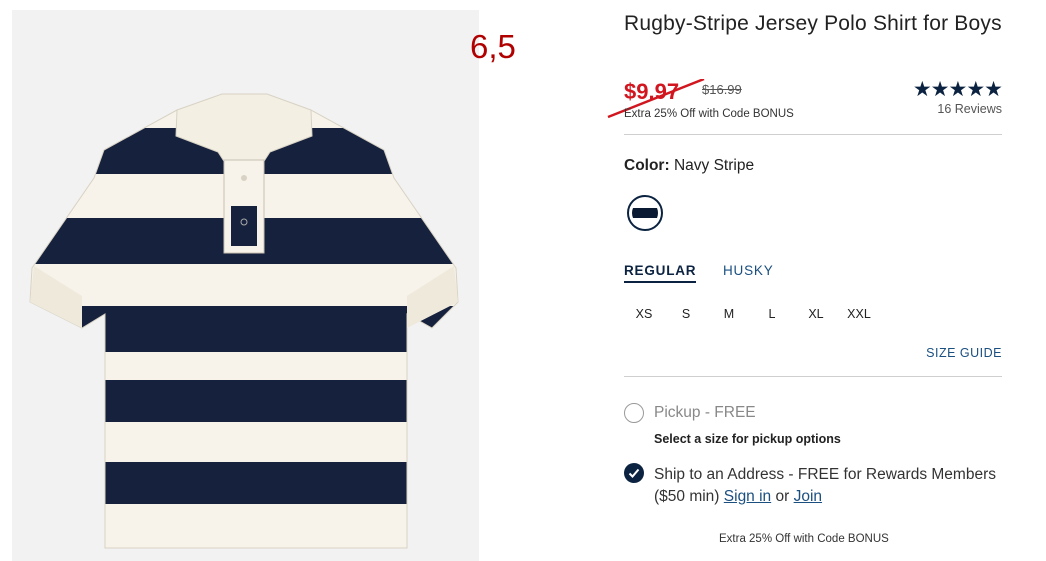 This screenshot has width=1046, height=561. Describe the element at coordinates (634, 413) in the screenshot. I see `pickup-radio` at that location.